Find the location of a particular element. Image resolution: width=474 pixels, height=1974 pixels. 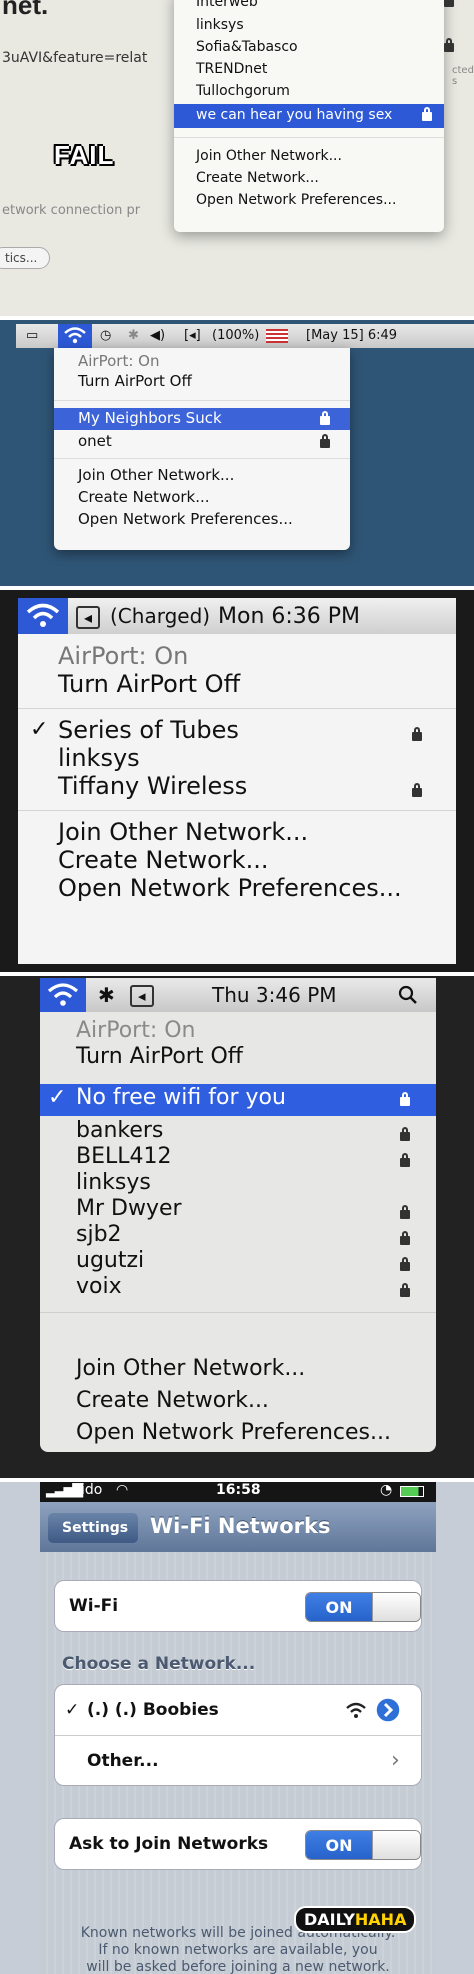

network-item: voix is located at coordinates (99, 1286).